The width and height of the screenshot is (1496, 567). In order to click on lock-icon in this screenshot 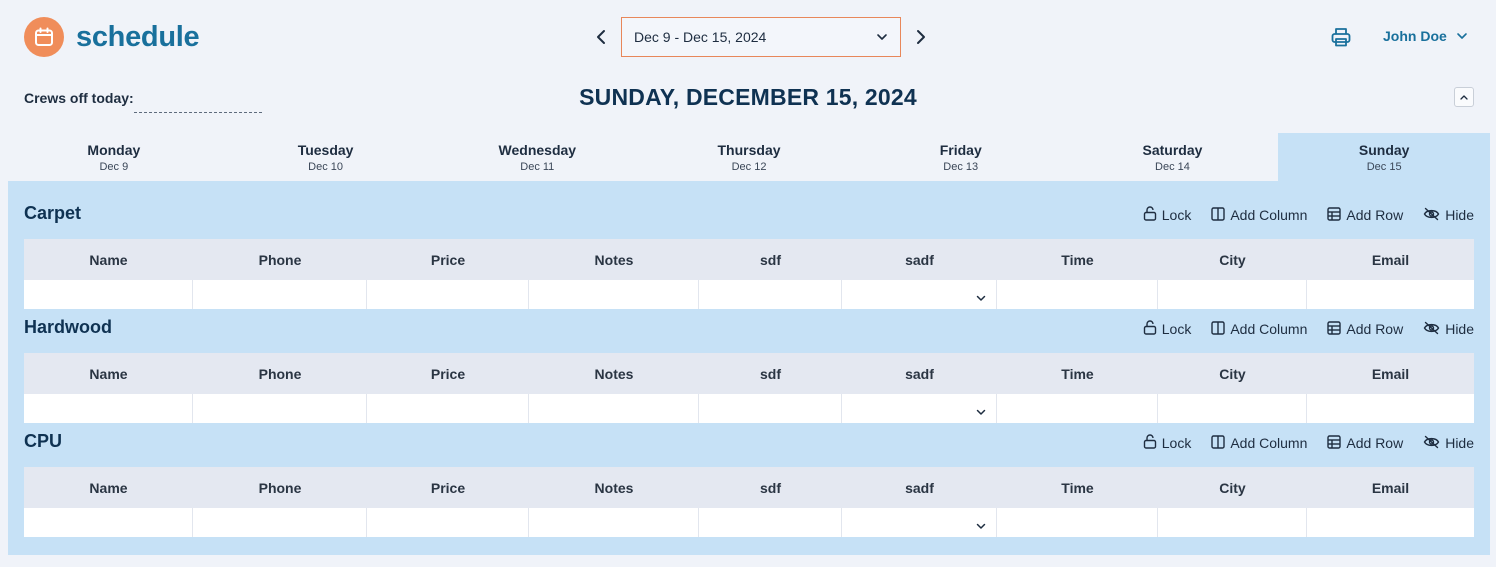, I will do `click(1152, 215)`.